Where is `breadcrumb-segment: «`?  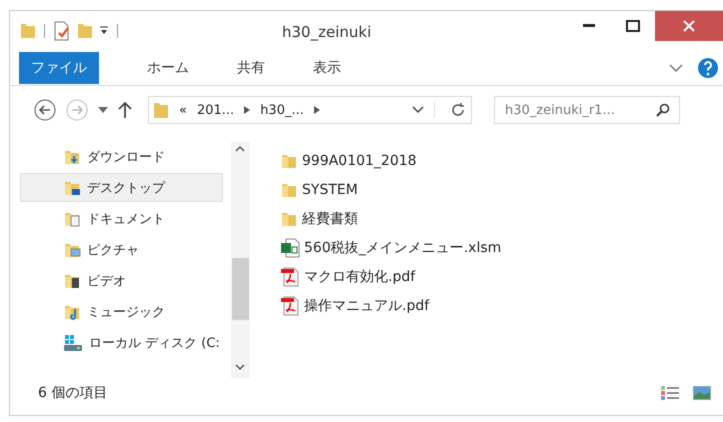 breadcrumb-segment: « is located at coordinates (183, 110).